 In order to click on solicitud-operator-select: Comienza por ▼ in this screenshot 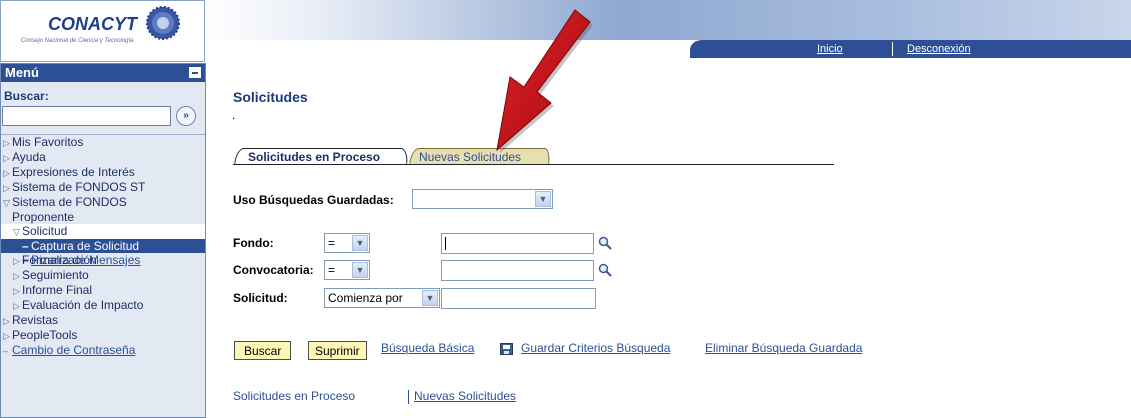, I will do `click(382, 298)`.